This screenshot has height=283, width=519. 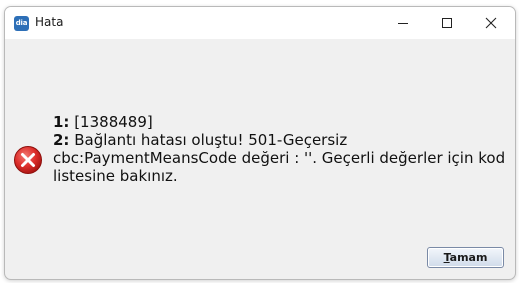 I want to click on ok-button-label: amam, so click(x=468, y=257).